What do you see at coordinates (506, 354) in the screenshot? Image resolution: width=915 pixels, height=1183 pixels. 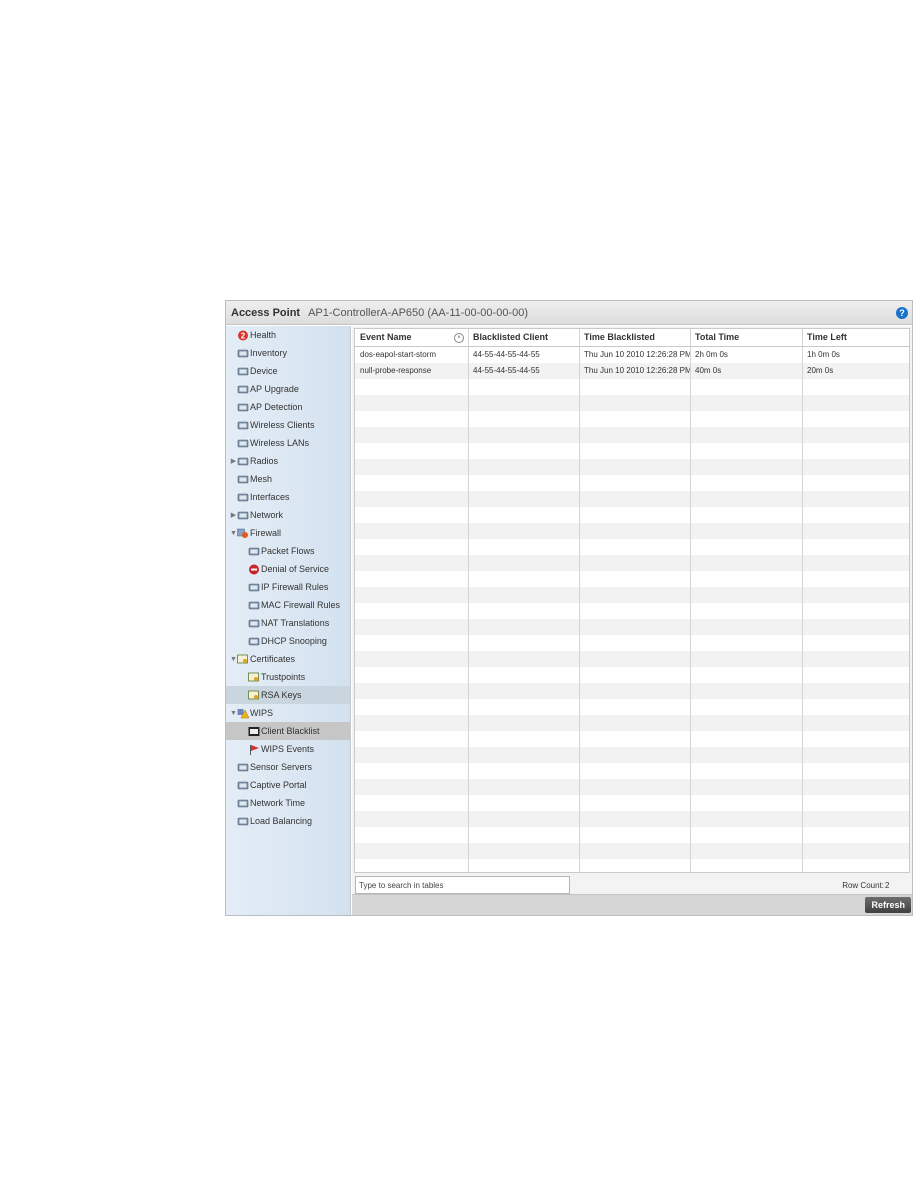 I see `table-cell: 44-55-44-55-44-55` at bounding box center [506, 354].